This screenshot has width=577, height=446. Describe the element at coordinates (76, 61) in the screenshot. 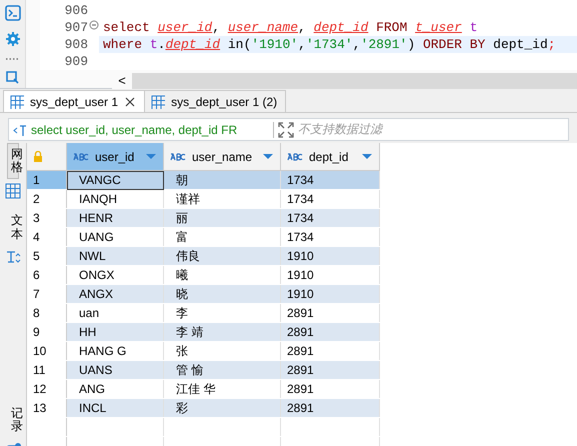

I see `line-number: 909` at that location.